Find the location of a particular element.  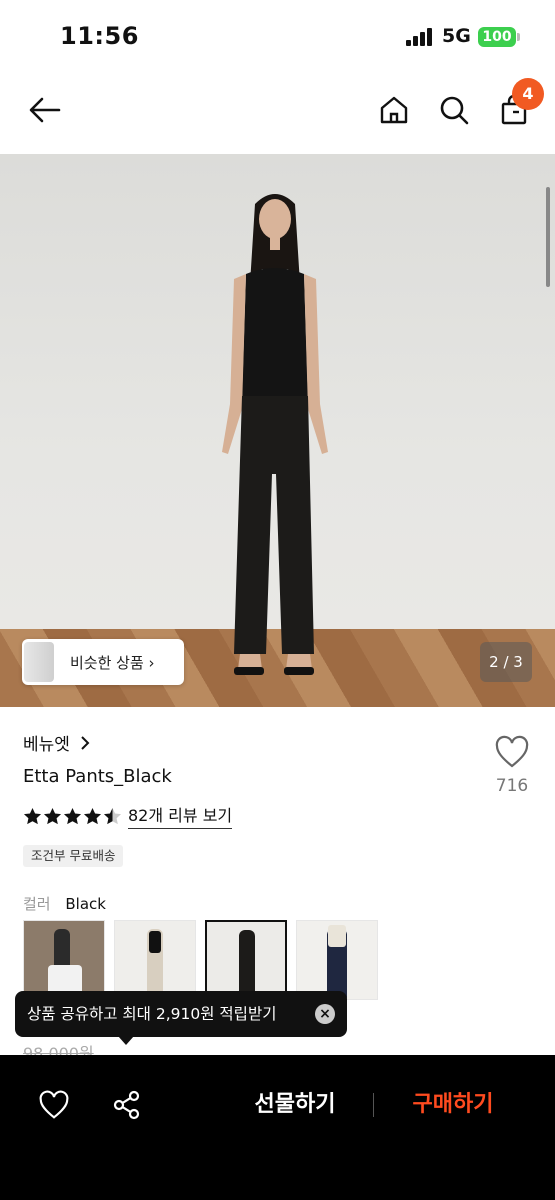

model-photo is located at coordinates (275, 434).